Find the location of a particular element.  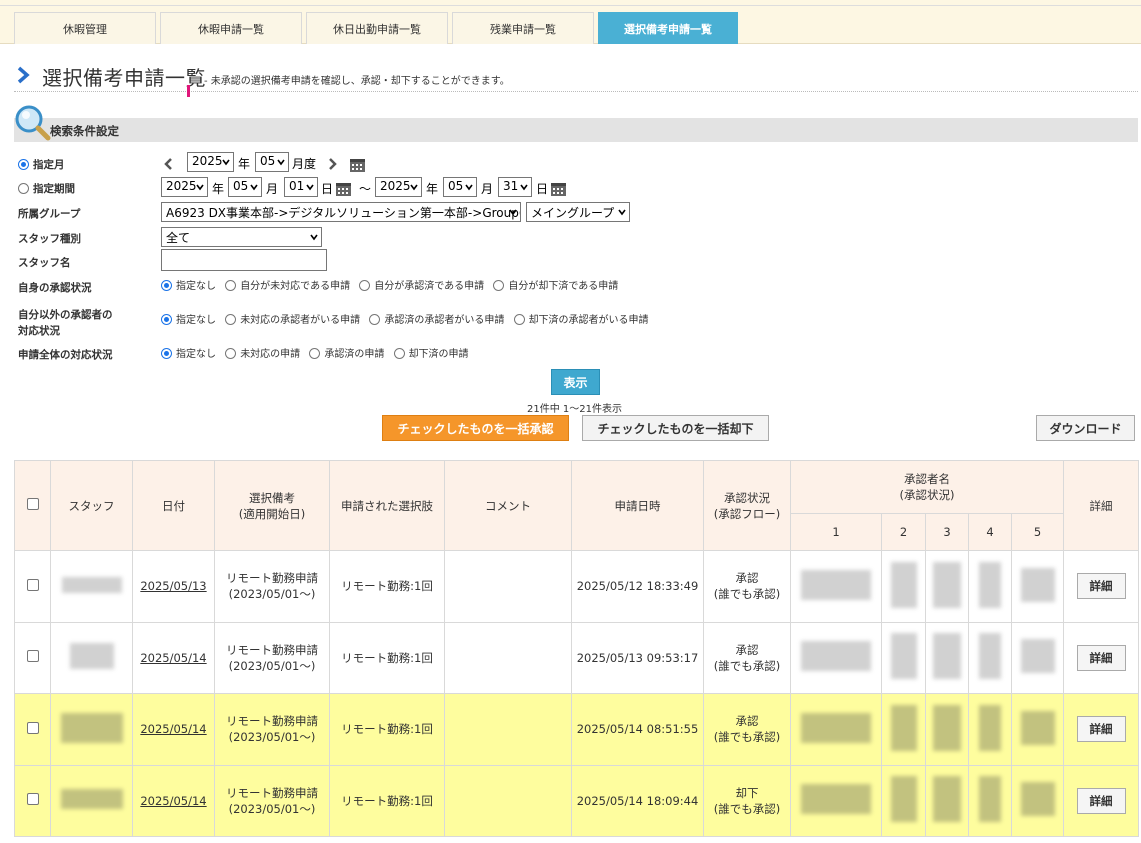

overall-status-option: 指定なし is located at coordinates (188, 354).